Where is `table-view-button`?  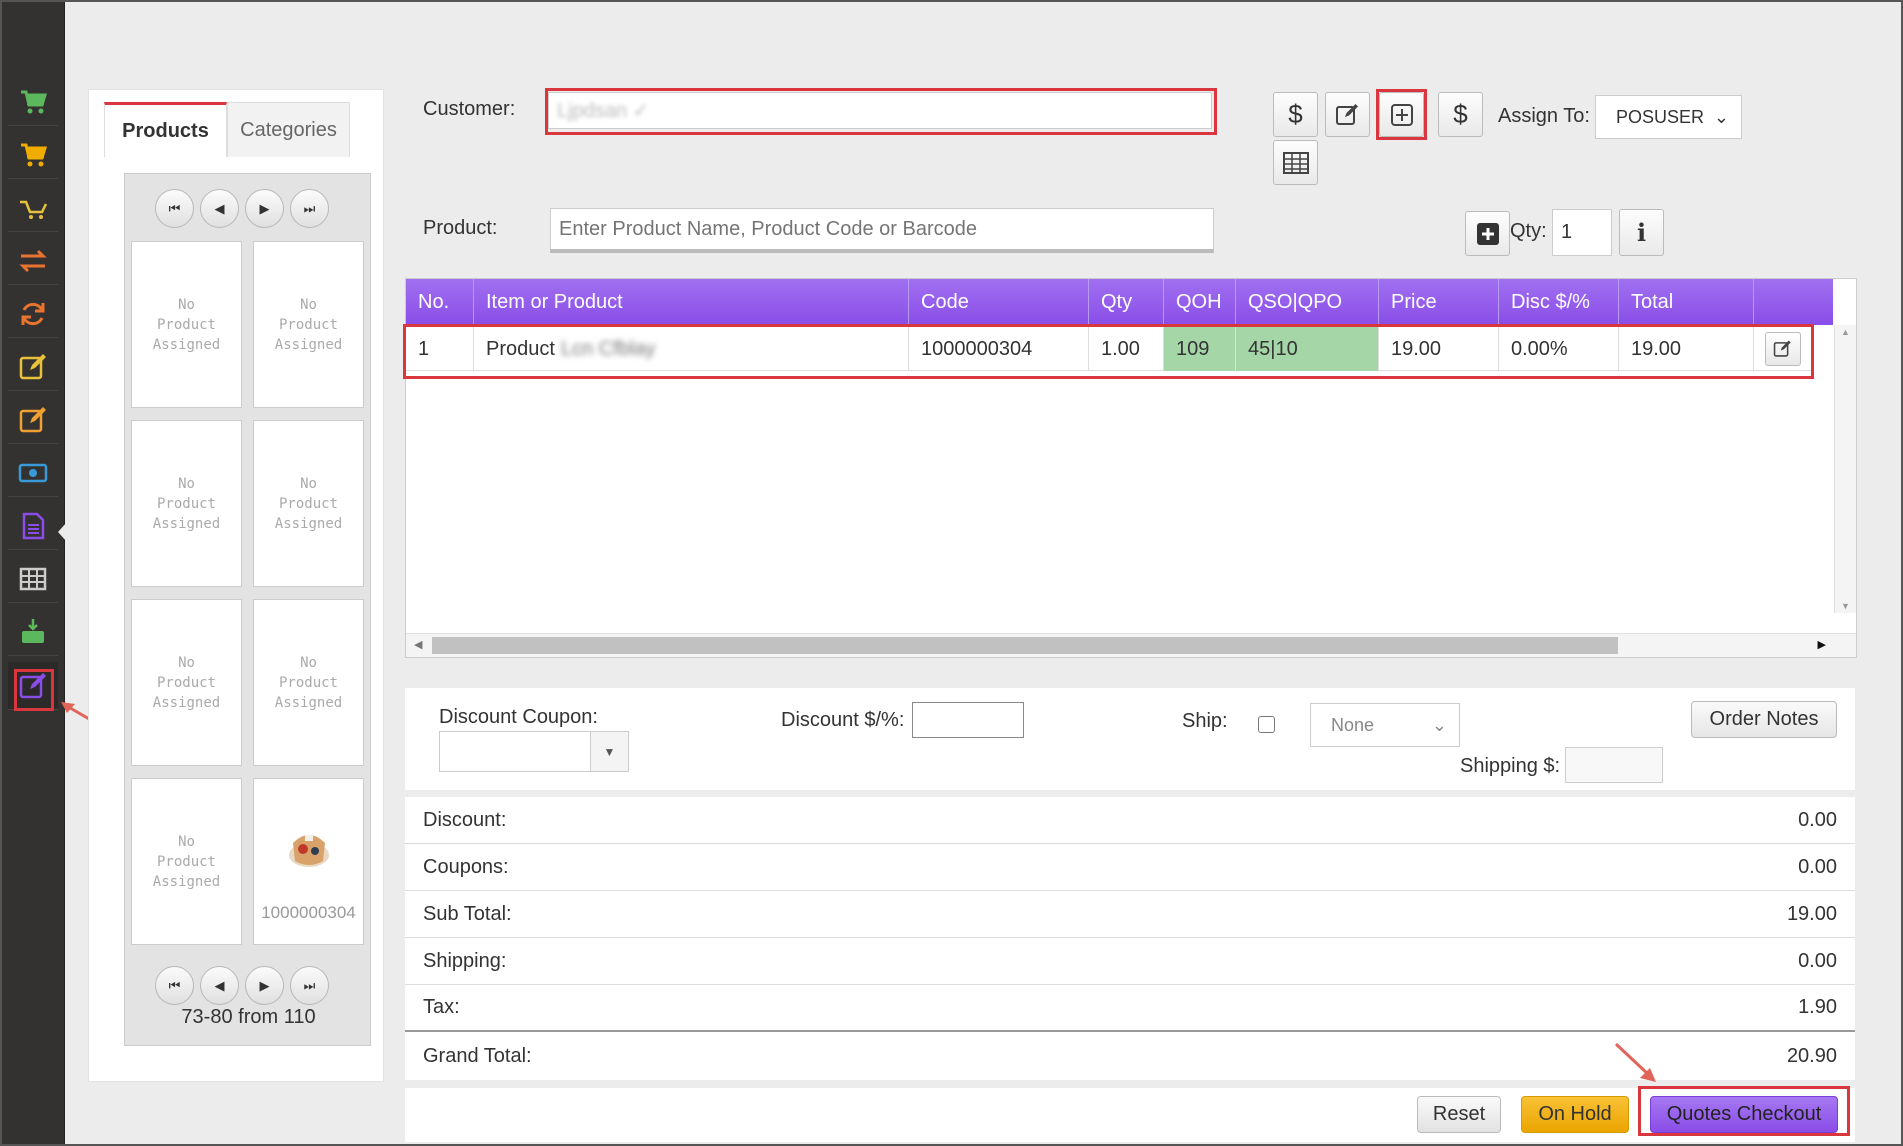
table-view-button is located at coordinates (1295, 162).